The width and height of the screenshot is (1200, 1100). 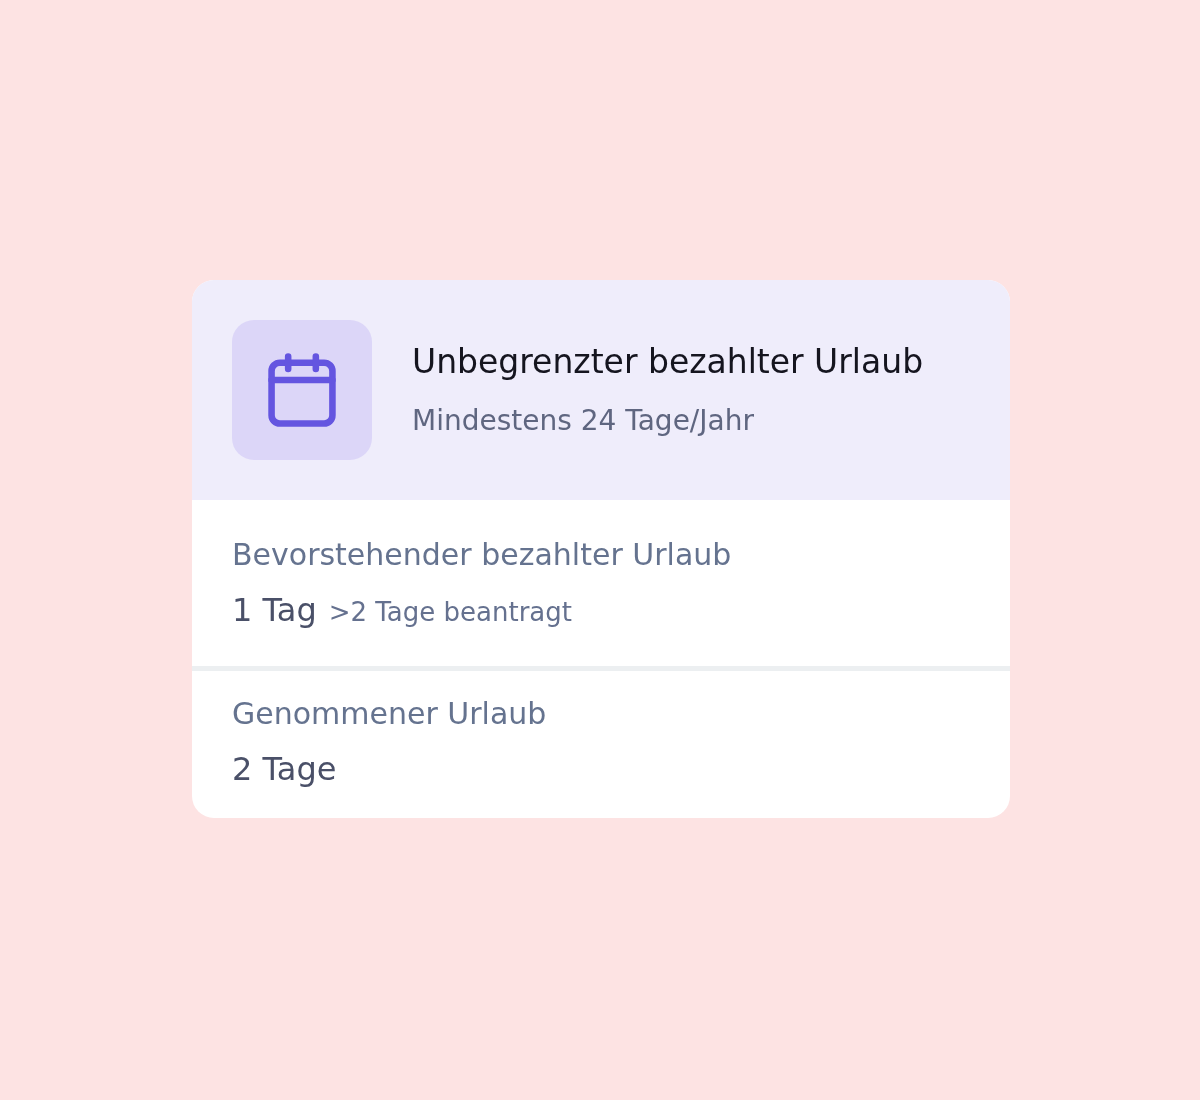 What do you see at coordinates (274, 610) in the screenshot?
I see `section-value: 1 Tag` at bounding box center [274, 610].